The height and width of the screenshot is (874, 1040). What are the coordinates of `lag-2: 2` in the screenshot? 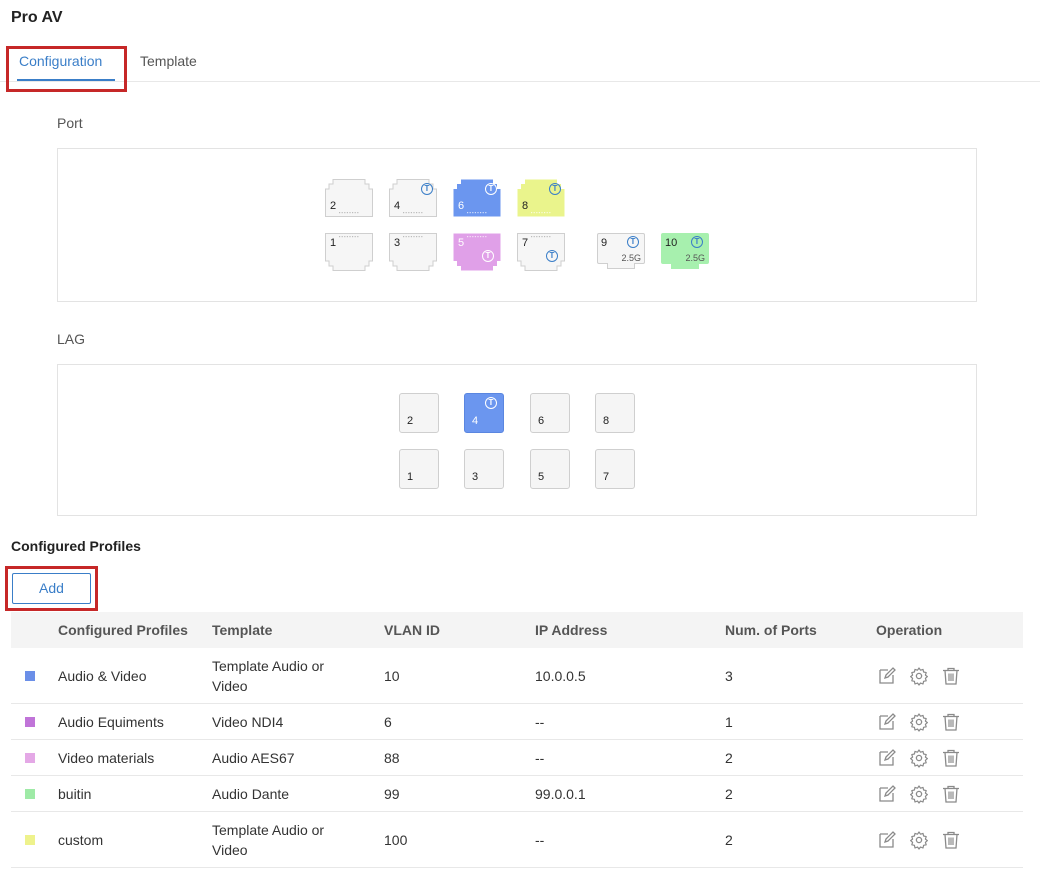 It's located at (419, 413).